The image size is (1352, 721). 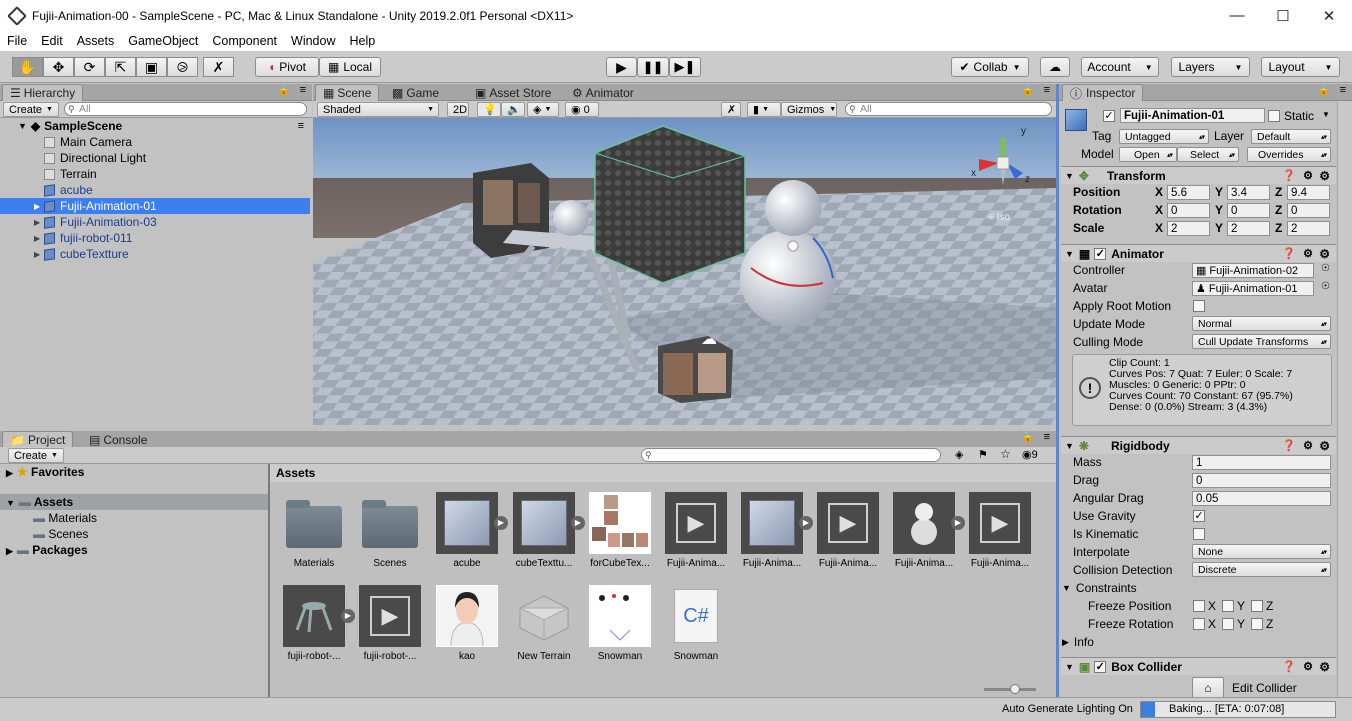 What do you see at coordinates (96, 41) in the screenshot?
I see `menu-assets: Assets` at bounding box center [96, 41].